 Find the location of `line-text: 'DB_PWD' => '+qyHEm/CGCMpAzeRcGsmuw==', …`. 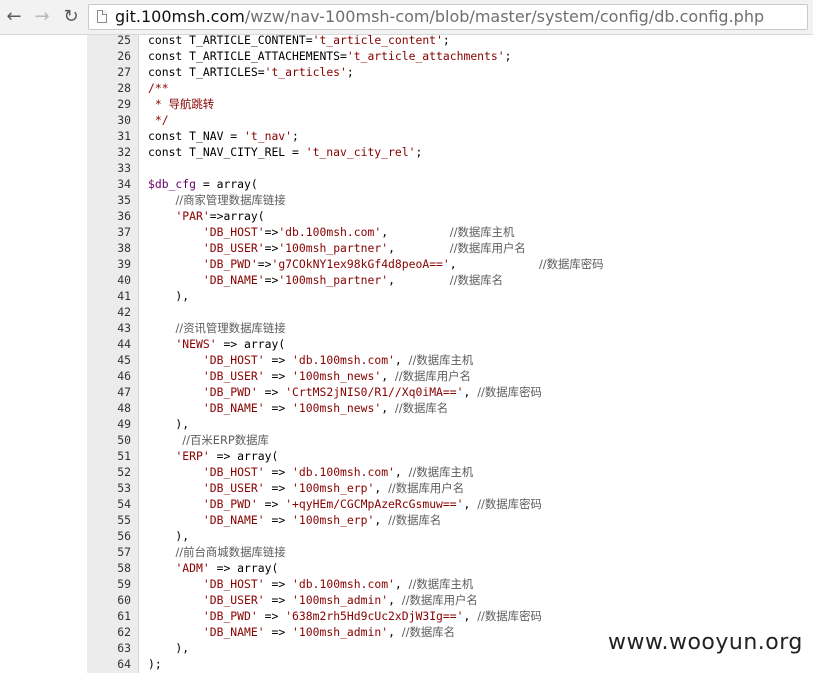

line-text: 'DB_PWD' => '+qyHEm/CGCMpAzeRcGsmuw==', … is located at coordinates (372, 504).